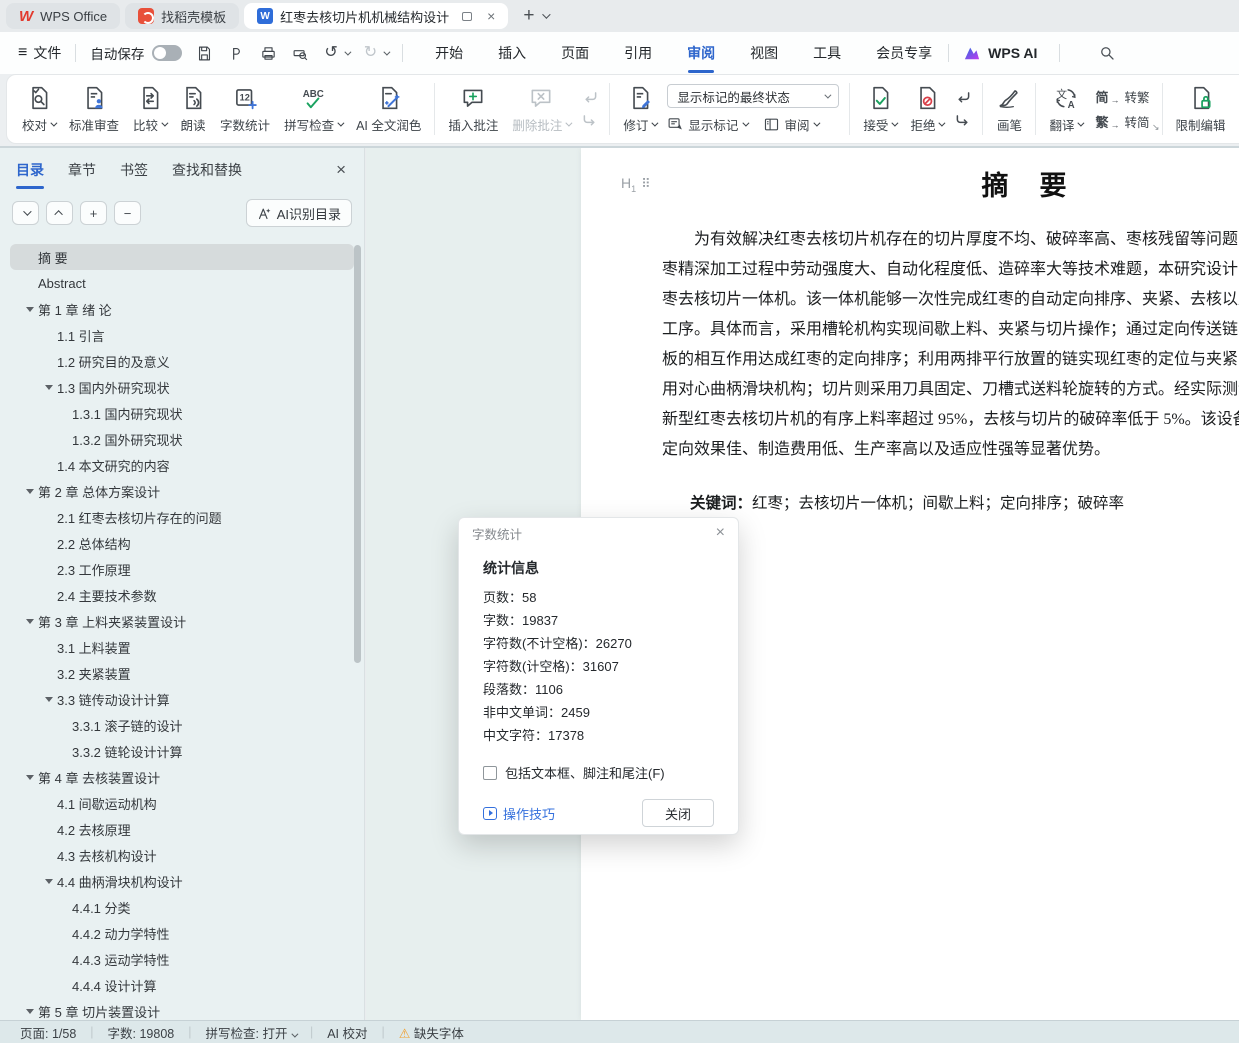 The height and width of the screenshot is (1043, 1239). What do you see at coordinates (182, 16) in the screenshot?
I see `tab-docer-templates: 找稻壳模板` at bounding box center [182, 16].